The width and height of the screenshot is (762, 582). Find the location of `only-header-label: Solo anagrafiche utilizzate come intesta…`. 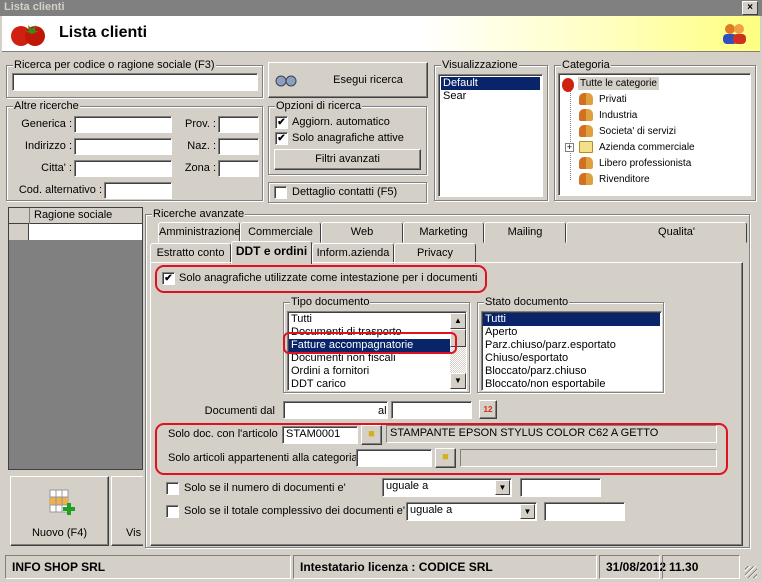

only-header-label: Solo anagrafiche utilizzate come intesta… is located at coordinates (328, 278).